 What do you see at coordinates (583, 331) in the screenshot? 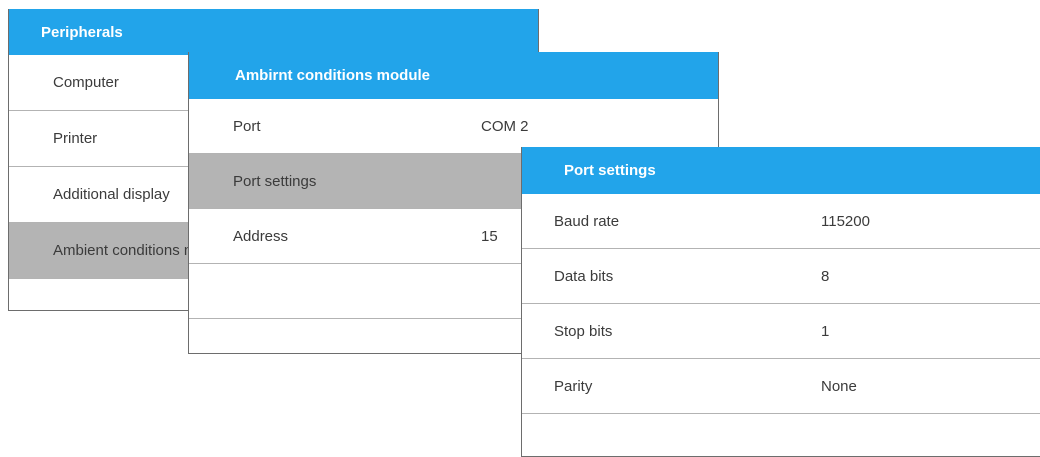
I see `setting-label: Stop bits` at bounding box center [583, 331].